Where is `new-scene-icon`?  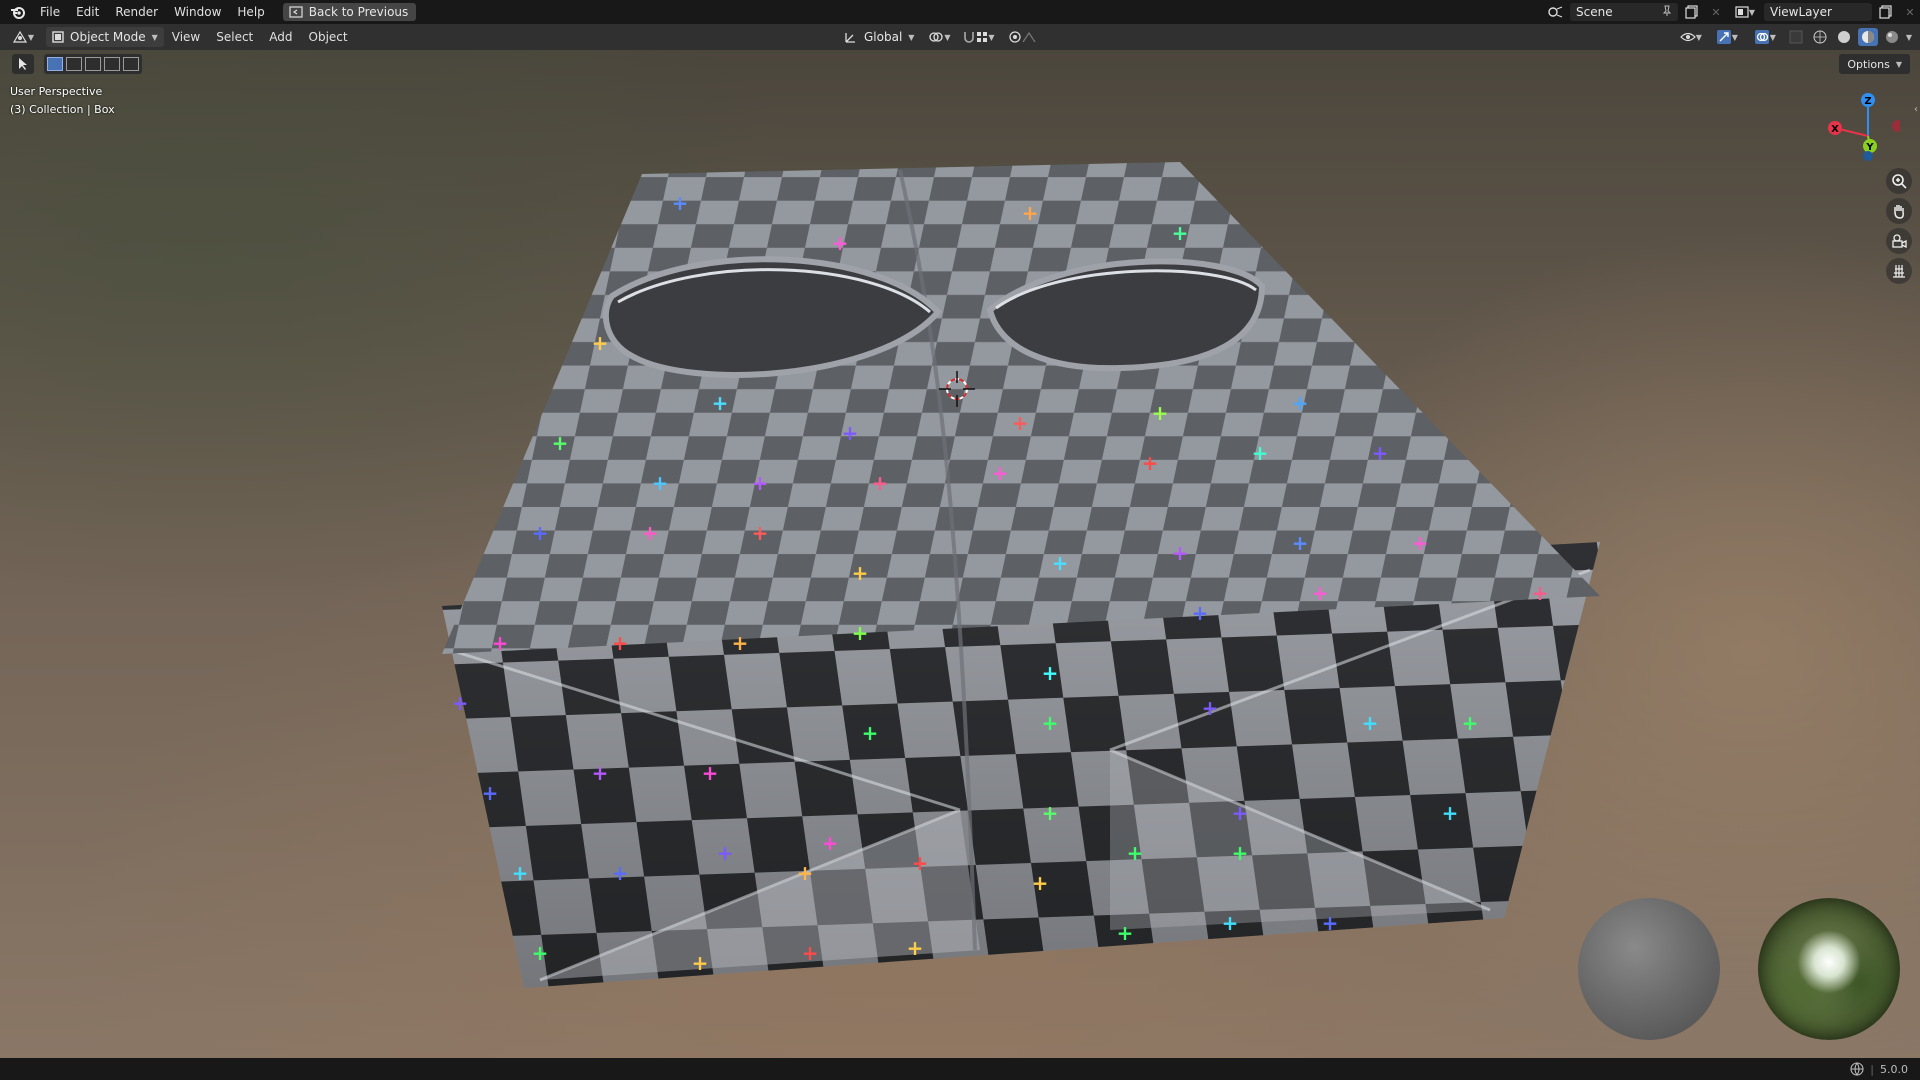
new-scene-icon is located at coordinates (1692, 12).